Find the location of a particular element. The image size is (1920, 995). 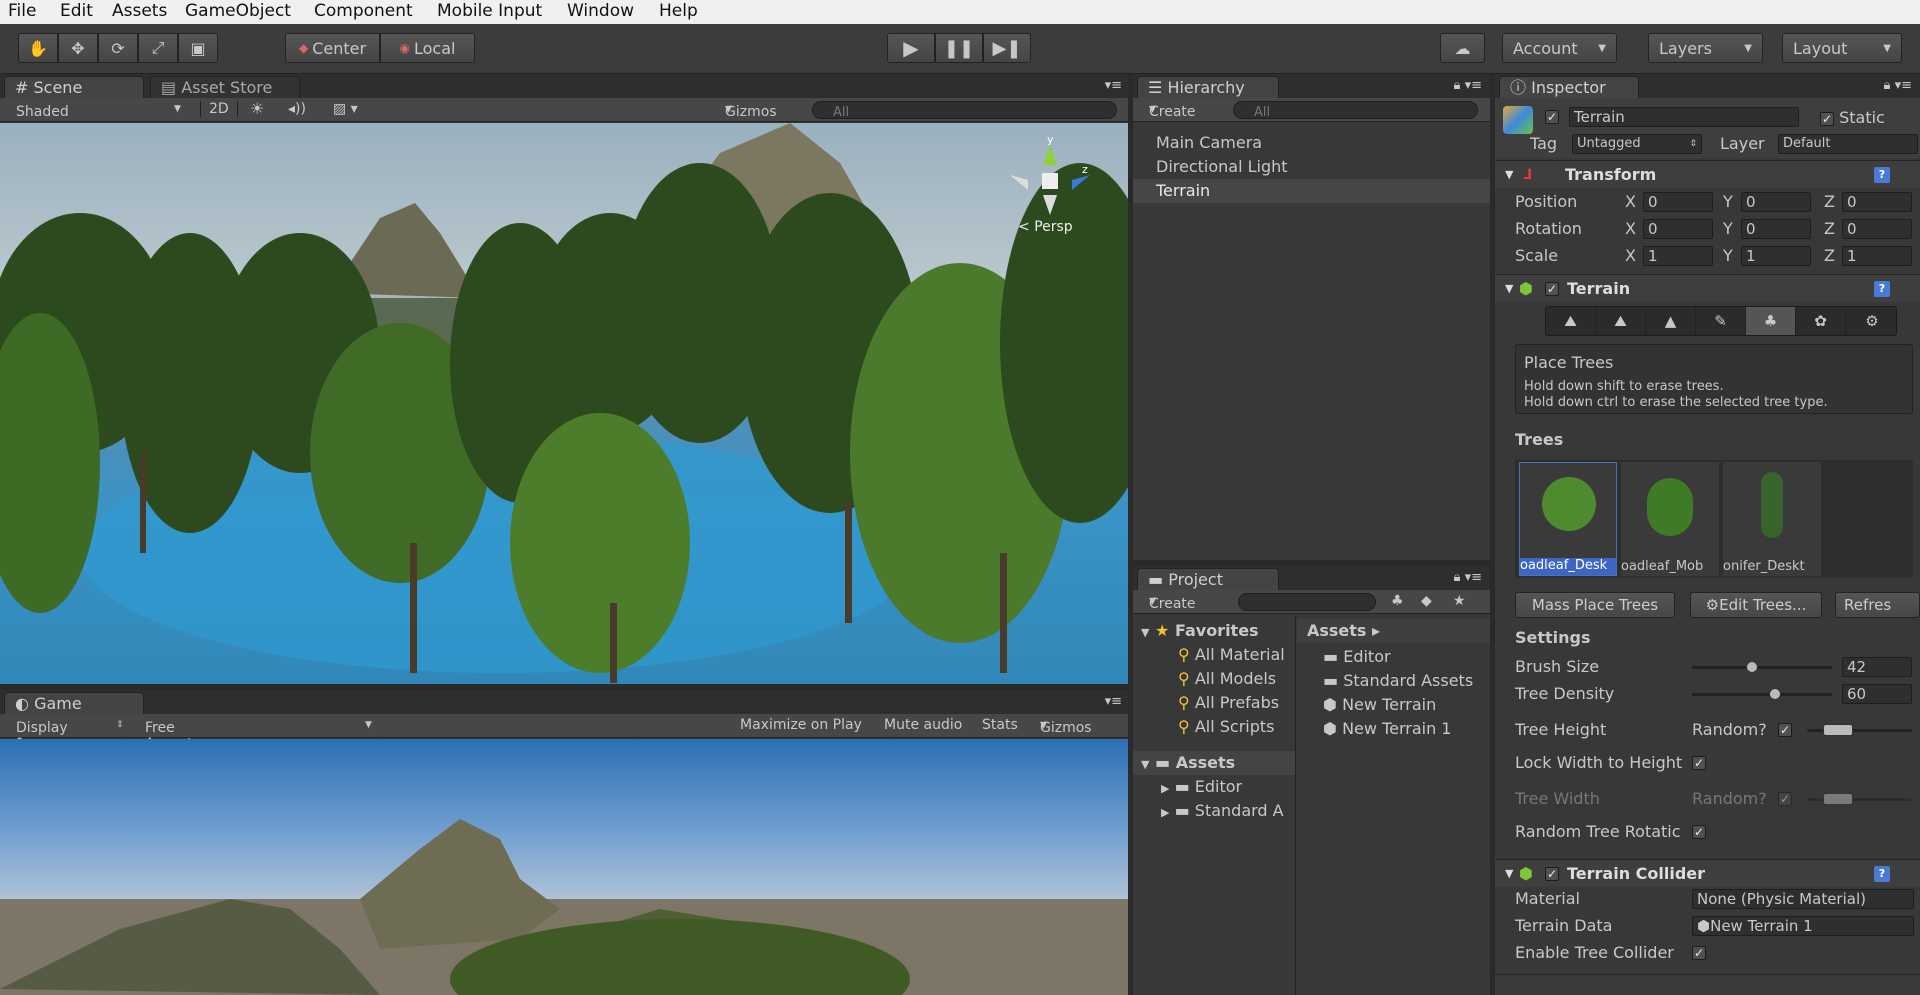

file-item: ⬢ New Terrain 1 is located at coordinates (1393, 729).